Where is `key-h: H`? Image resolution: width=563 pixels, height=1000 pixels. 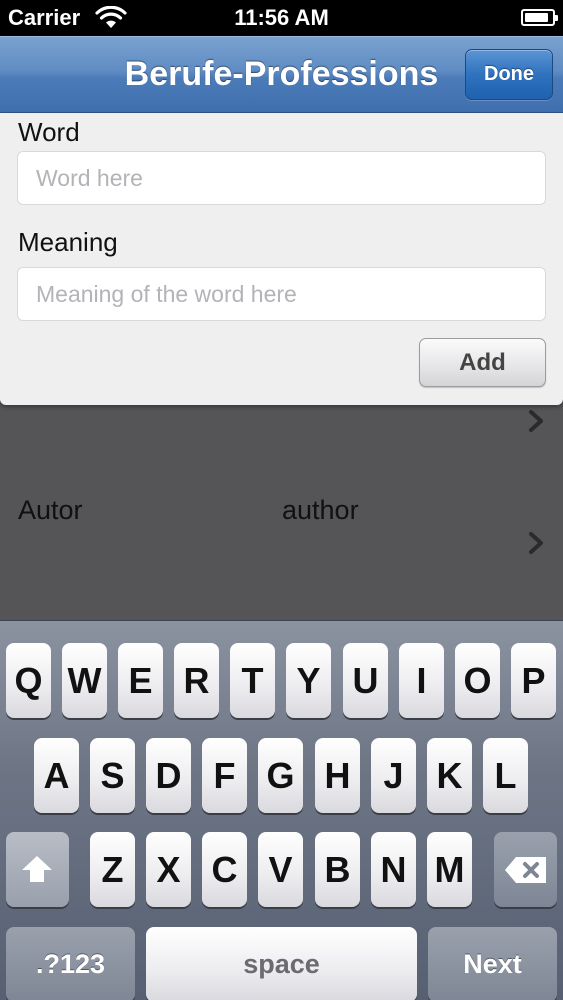 key-h: H is located at coordinates (337, 775).